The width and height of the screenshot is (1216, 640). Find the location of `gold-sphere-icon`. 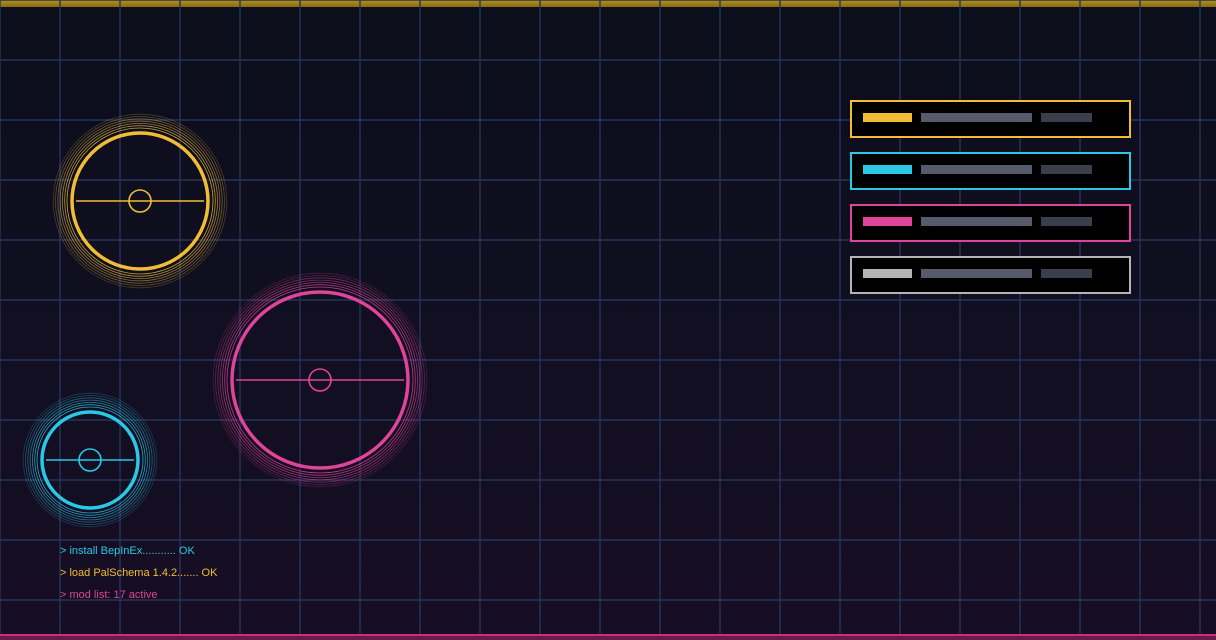

gold-sphere-icon is located at coordinates (140, 201).